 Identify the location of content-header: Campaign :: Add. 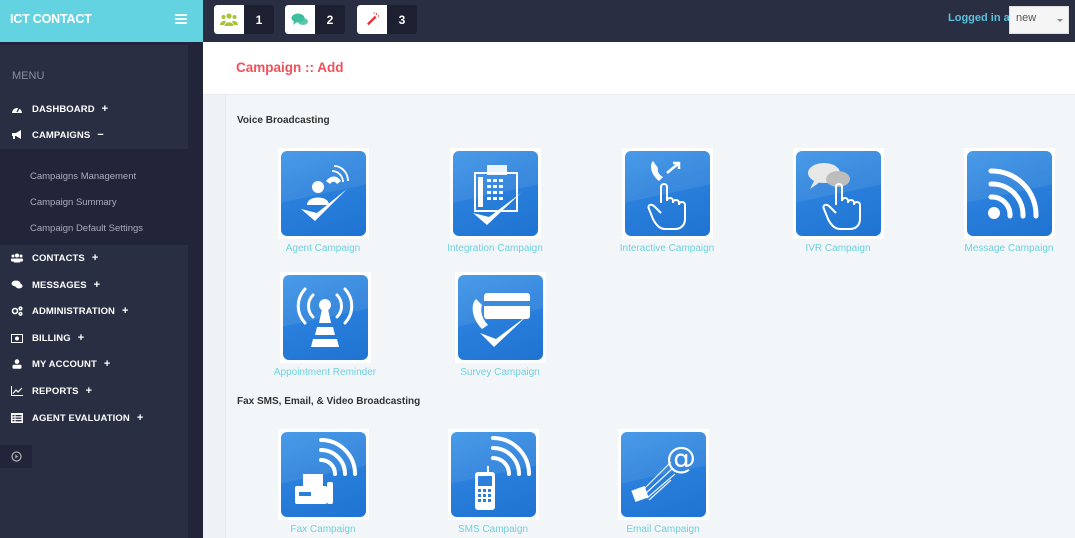
(639, 68).